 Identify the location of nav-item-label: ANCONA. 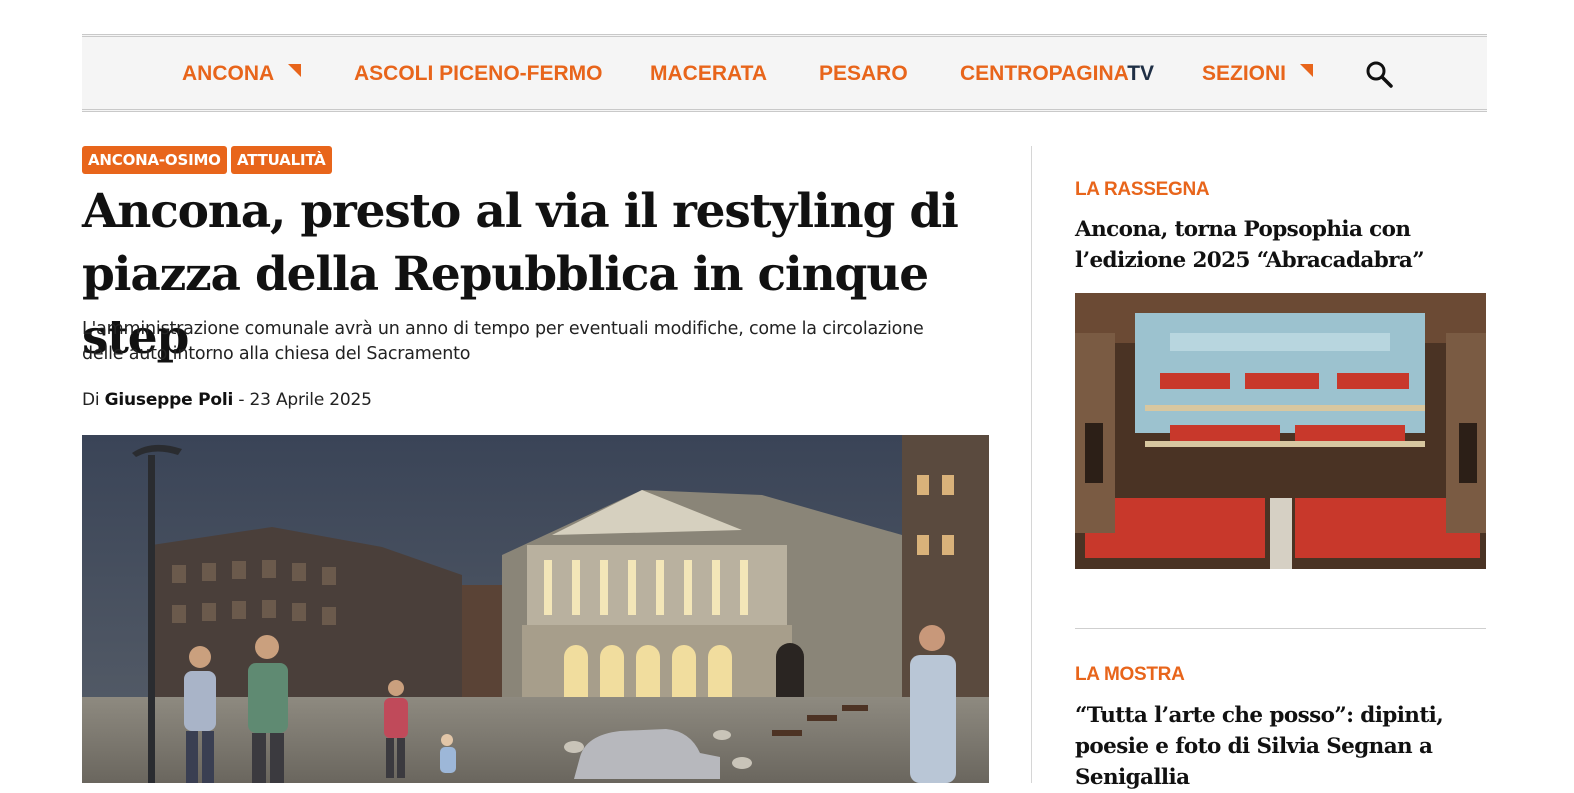
(228, 73).